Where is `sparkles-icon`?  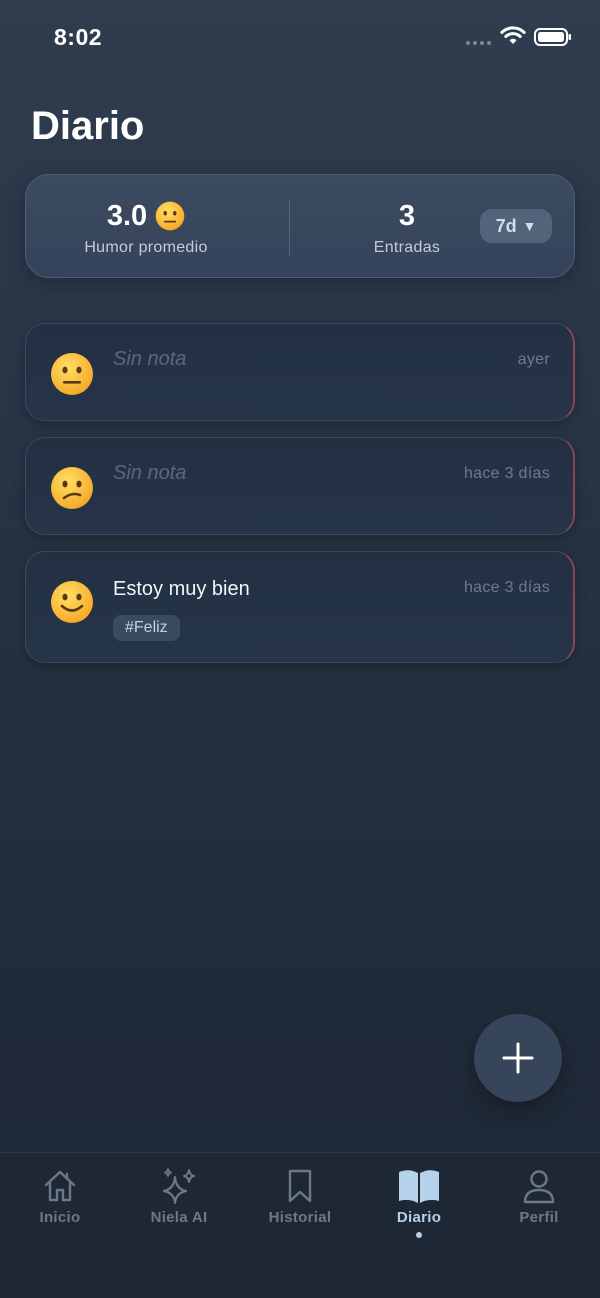
sparkles-icon is located at coordinates (178, 1186).